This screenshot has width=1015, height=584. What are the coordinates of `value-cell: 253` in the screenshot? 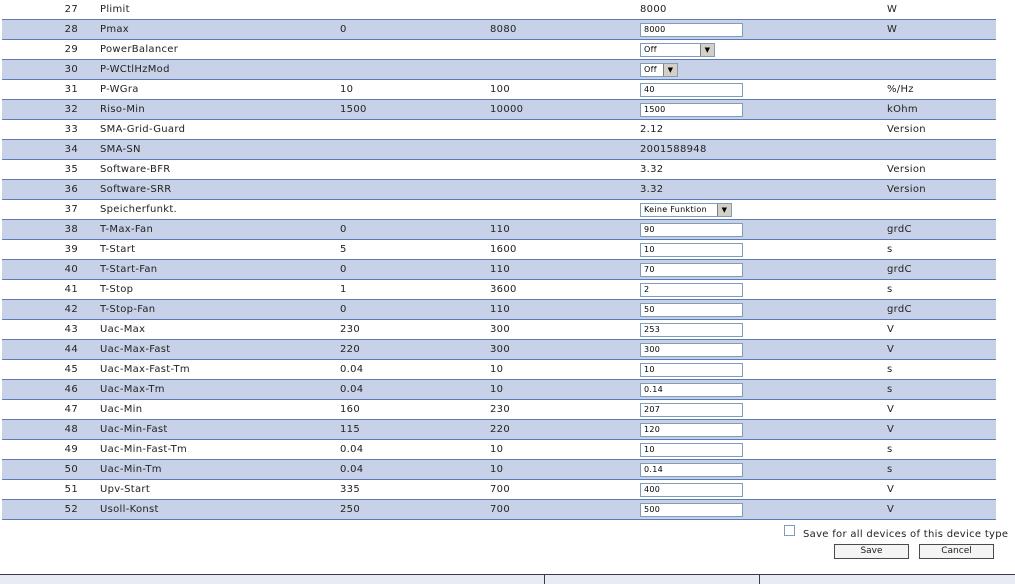 It's located at (763, 329).